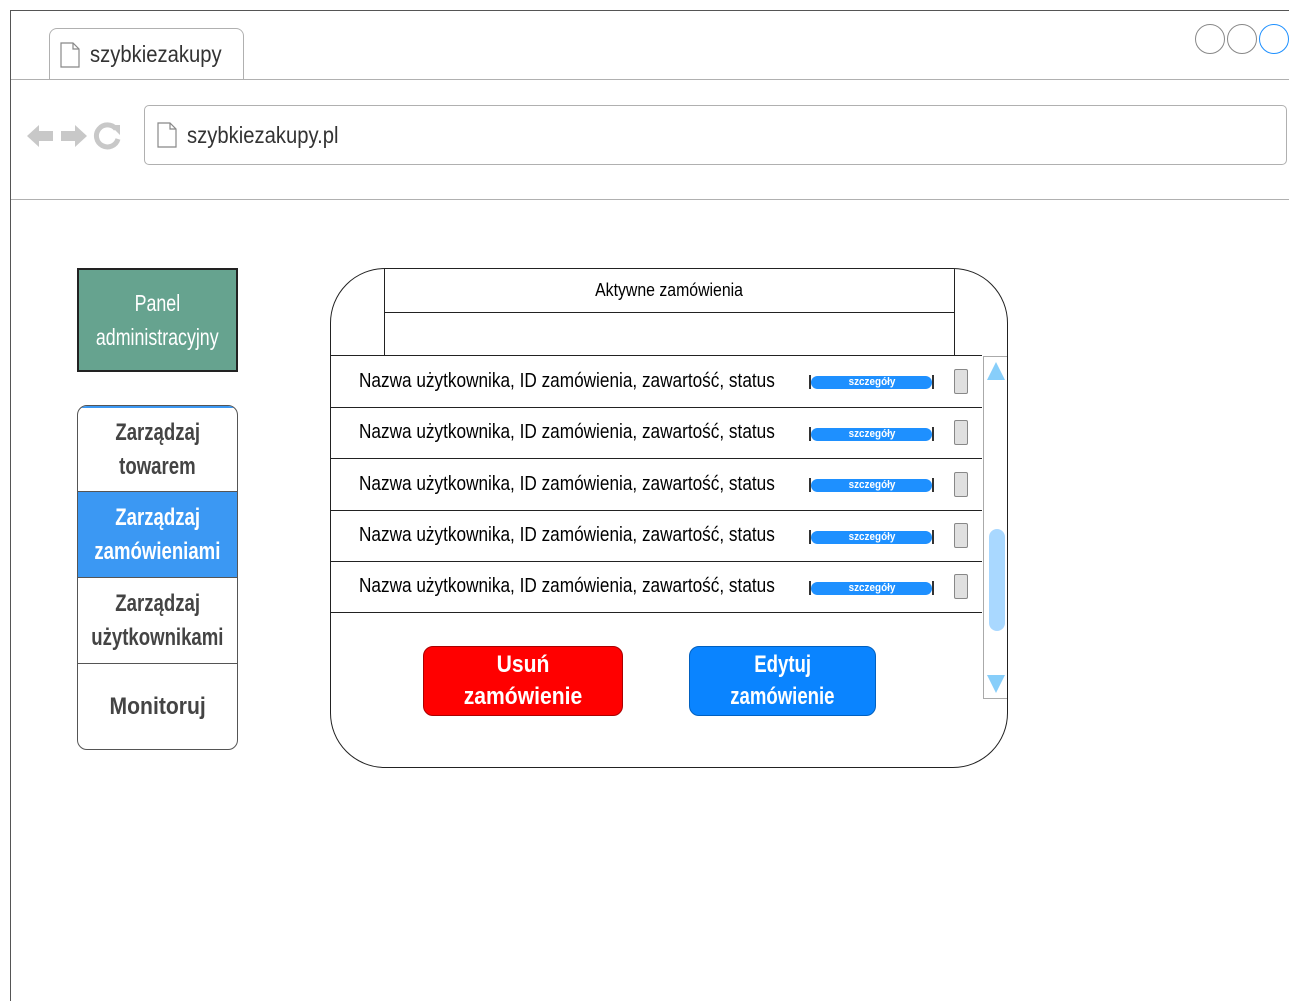 The height and width of the screenshot is (1001, 1289). Describe the element at coordinates (782, 681) in the screenshot. I see `edit-order-button: Edytuj zamówienie` at that location.